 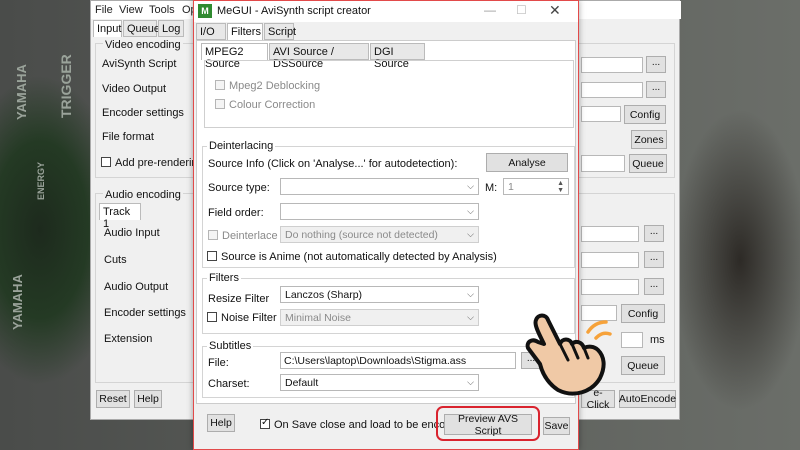 I want to click on charset-value: Default, so click(x=302, y=383).